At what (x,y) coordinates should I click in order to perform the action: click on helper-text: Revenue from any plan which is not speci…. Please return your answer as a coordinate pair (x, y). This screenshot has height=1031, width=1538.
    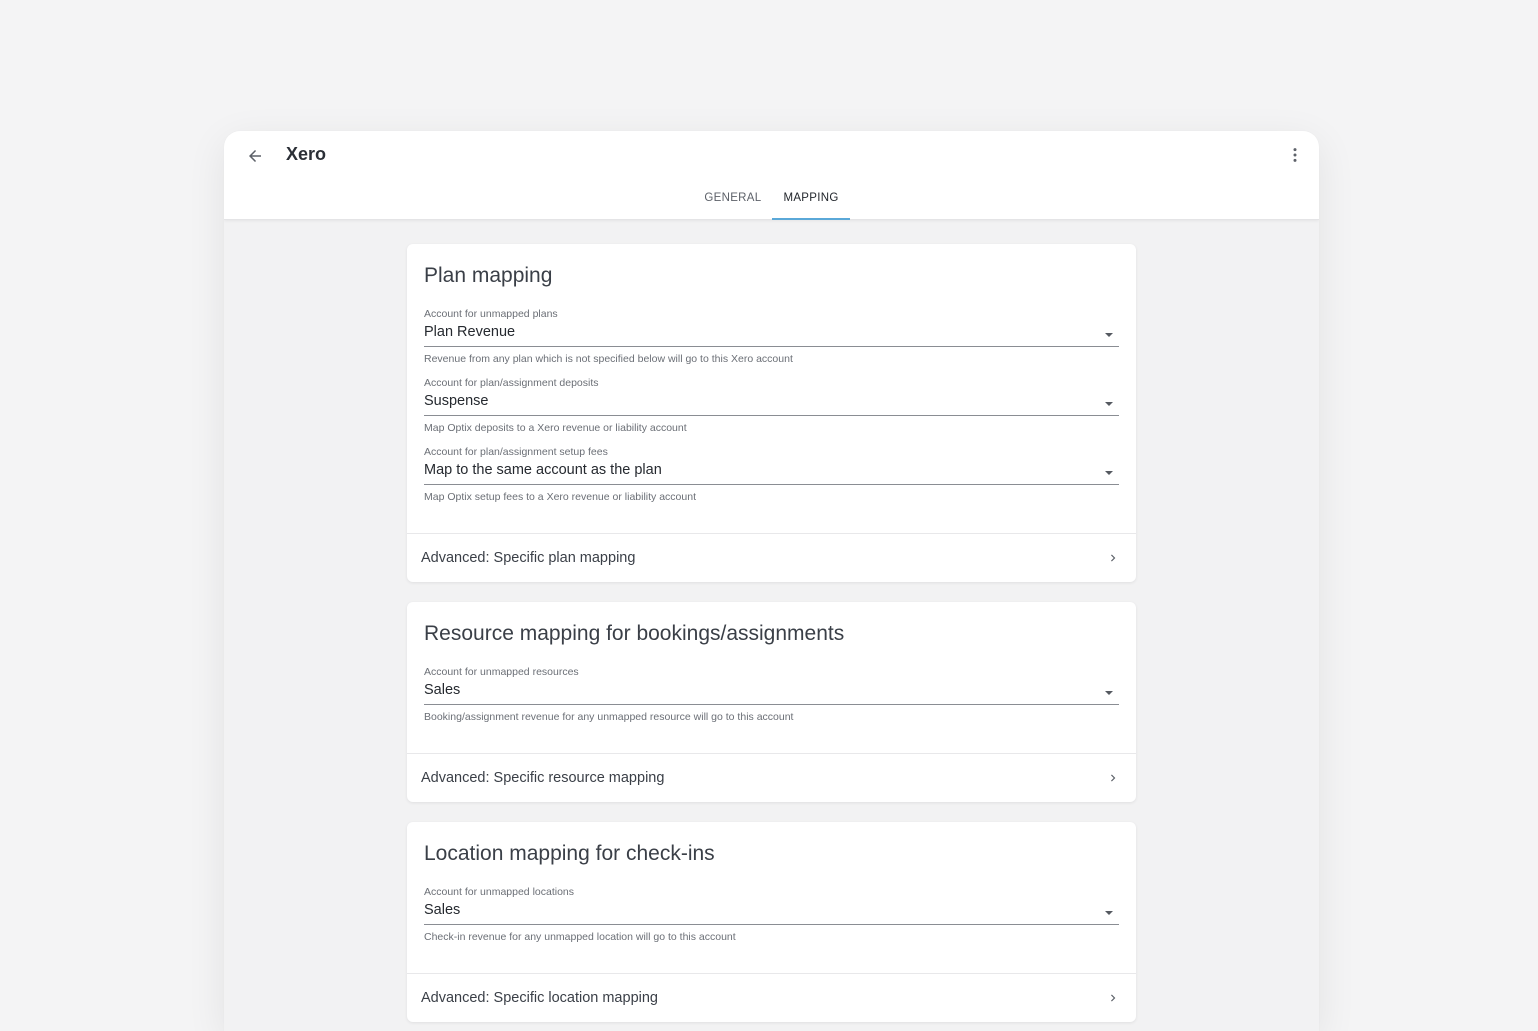
    Looking at the image, I should click on (608, 359).